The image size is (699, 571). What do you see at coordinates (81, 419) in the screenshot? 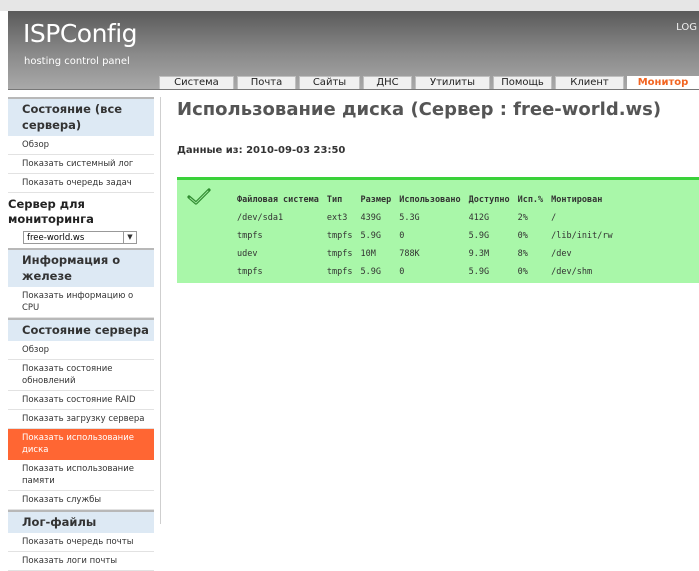
I see `sidebar-item-load: Показать загрузку сервера` at bounding box center [81, 419].